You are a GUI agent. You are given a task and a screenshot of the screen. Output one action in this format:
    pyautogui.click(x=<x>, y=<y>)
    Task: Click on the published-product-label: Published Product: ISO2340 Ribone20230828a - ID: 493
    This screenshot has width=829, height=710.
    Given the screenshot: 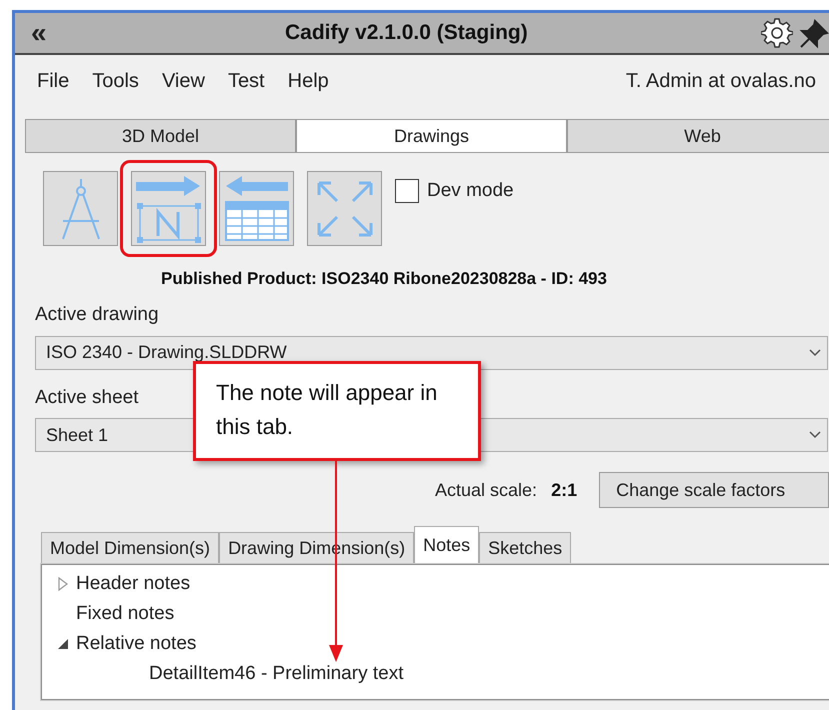 What is the action you would take?
    pyautogui.click(x=384, y=279)
    